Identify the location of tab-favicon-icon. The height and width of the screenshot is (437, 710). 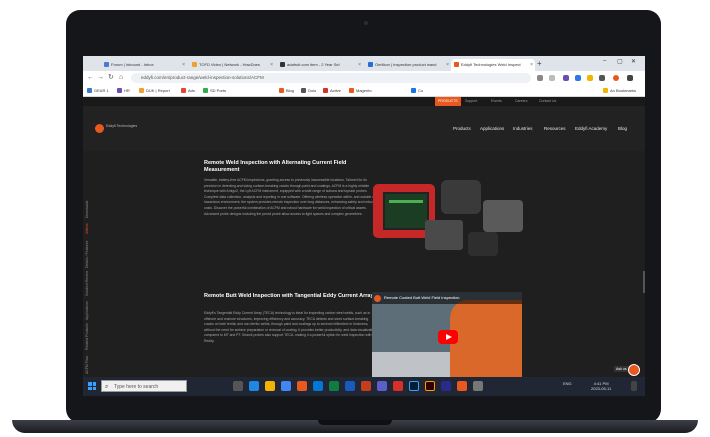
(106, 64).